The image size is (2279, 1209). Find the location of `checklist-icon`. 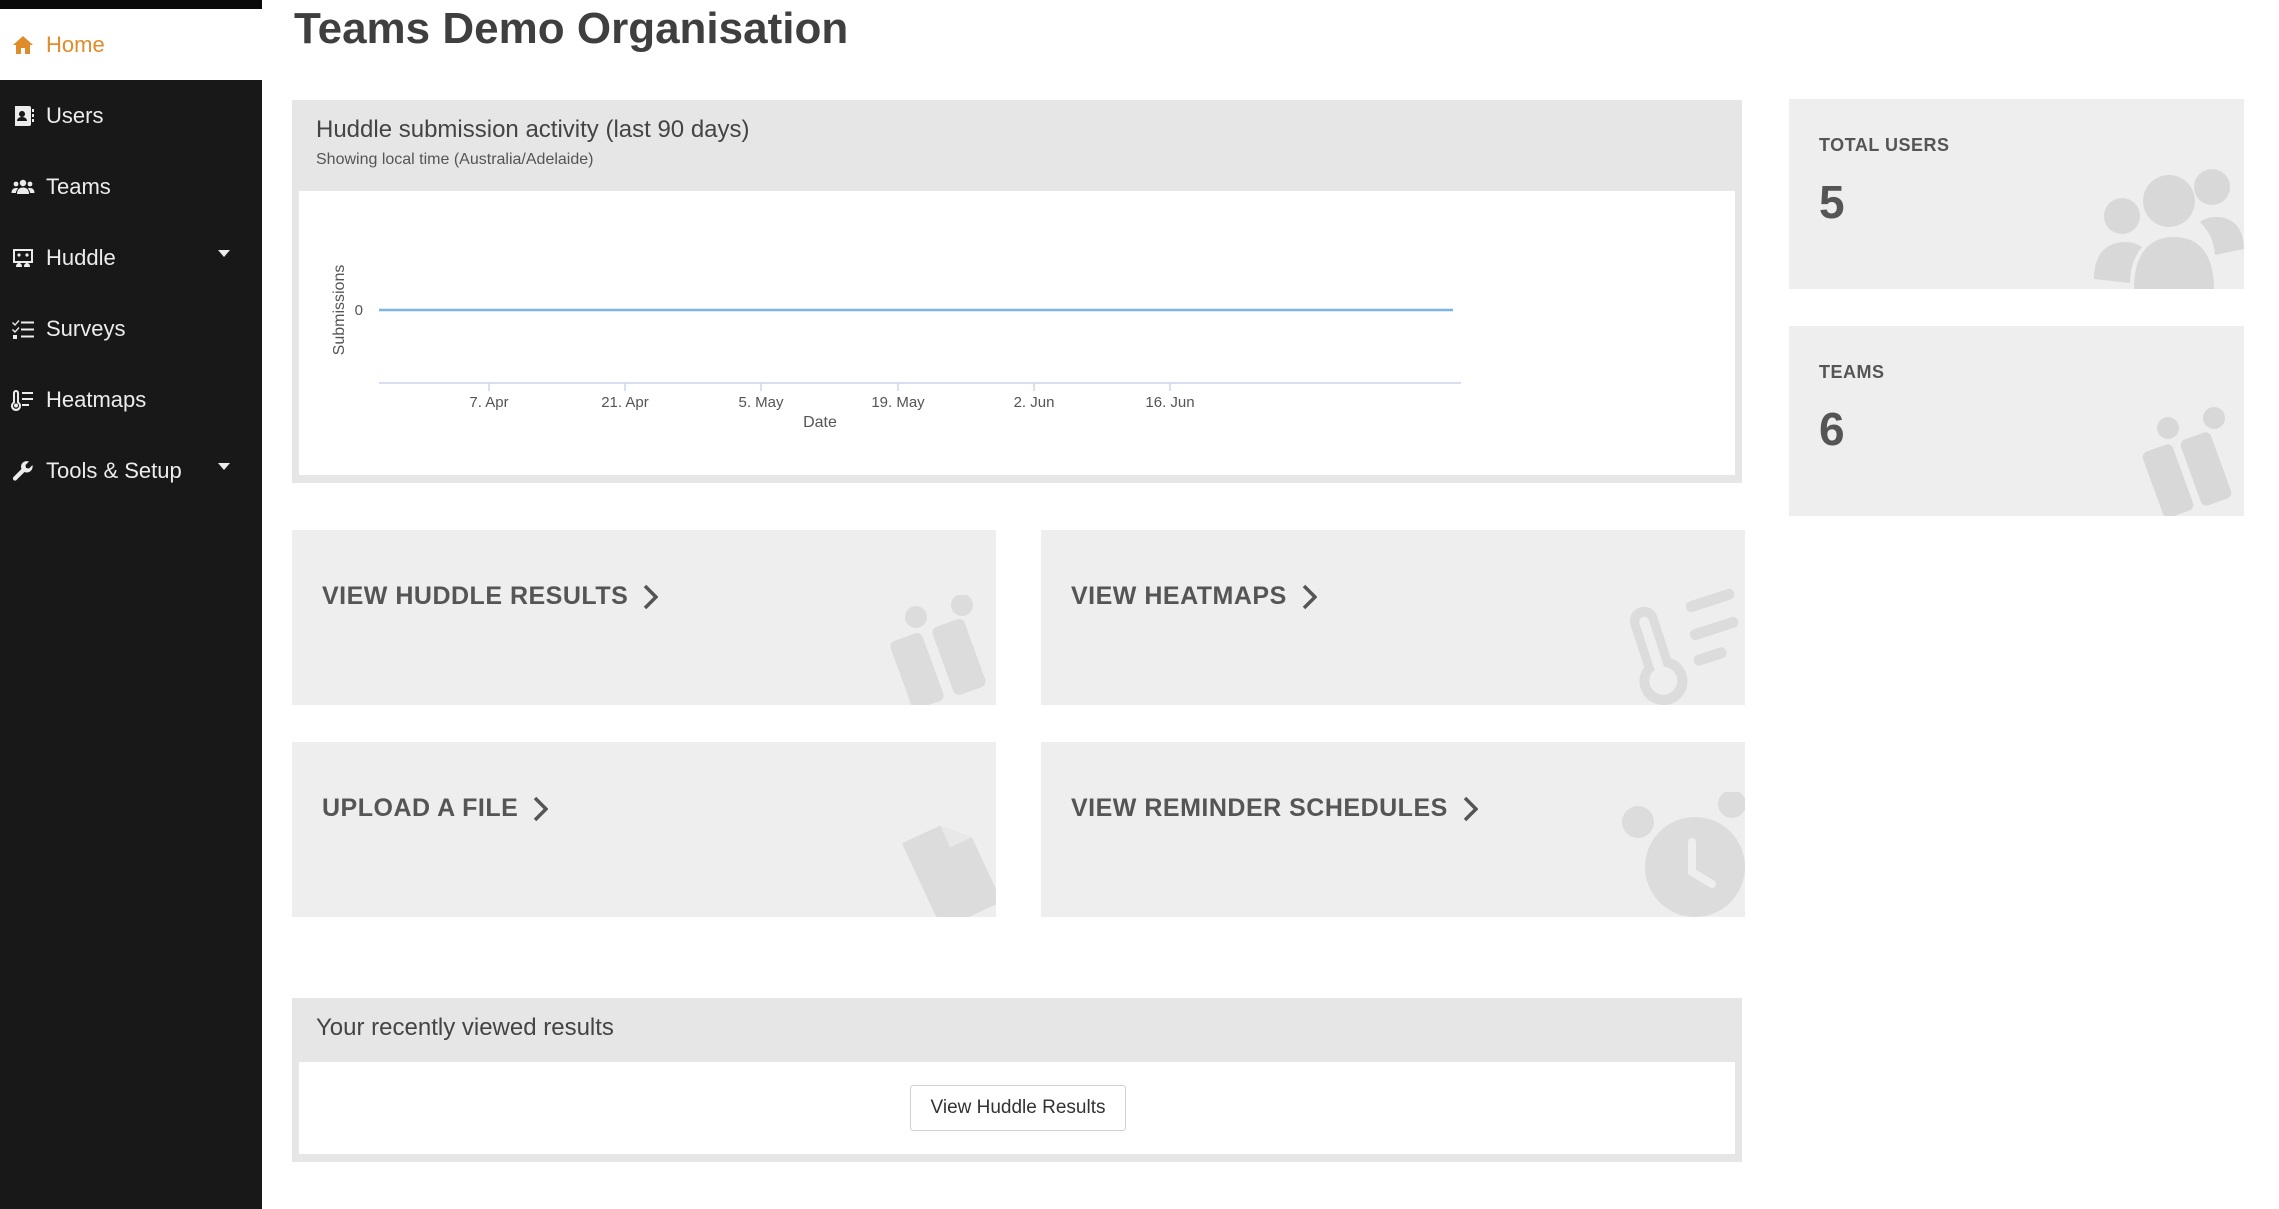

checklist-icon is located at coordinates (23, 329).